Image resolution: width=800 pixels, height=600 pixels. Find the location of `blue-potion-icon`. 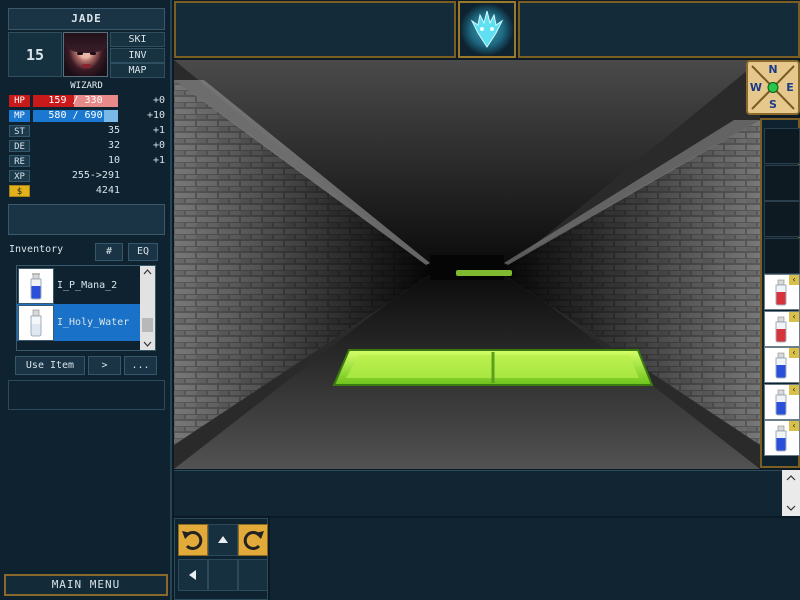

blue-potion-icon is located at coordinates (36, 286).